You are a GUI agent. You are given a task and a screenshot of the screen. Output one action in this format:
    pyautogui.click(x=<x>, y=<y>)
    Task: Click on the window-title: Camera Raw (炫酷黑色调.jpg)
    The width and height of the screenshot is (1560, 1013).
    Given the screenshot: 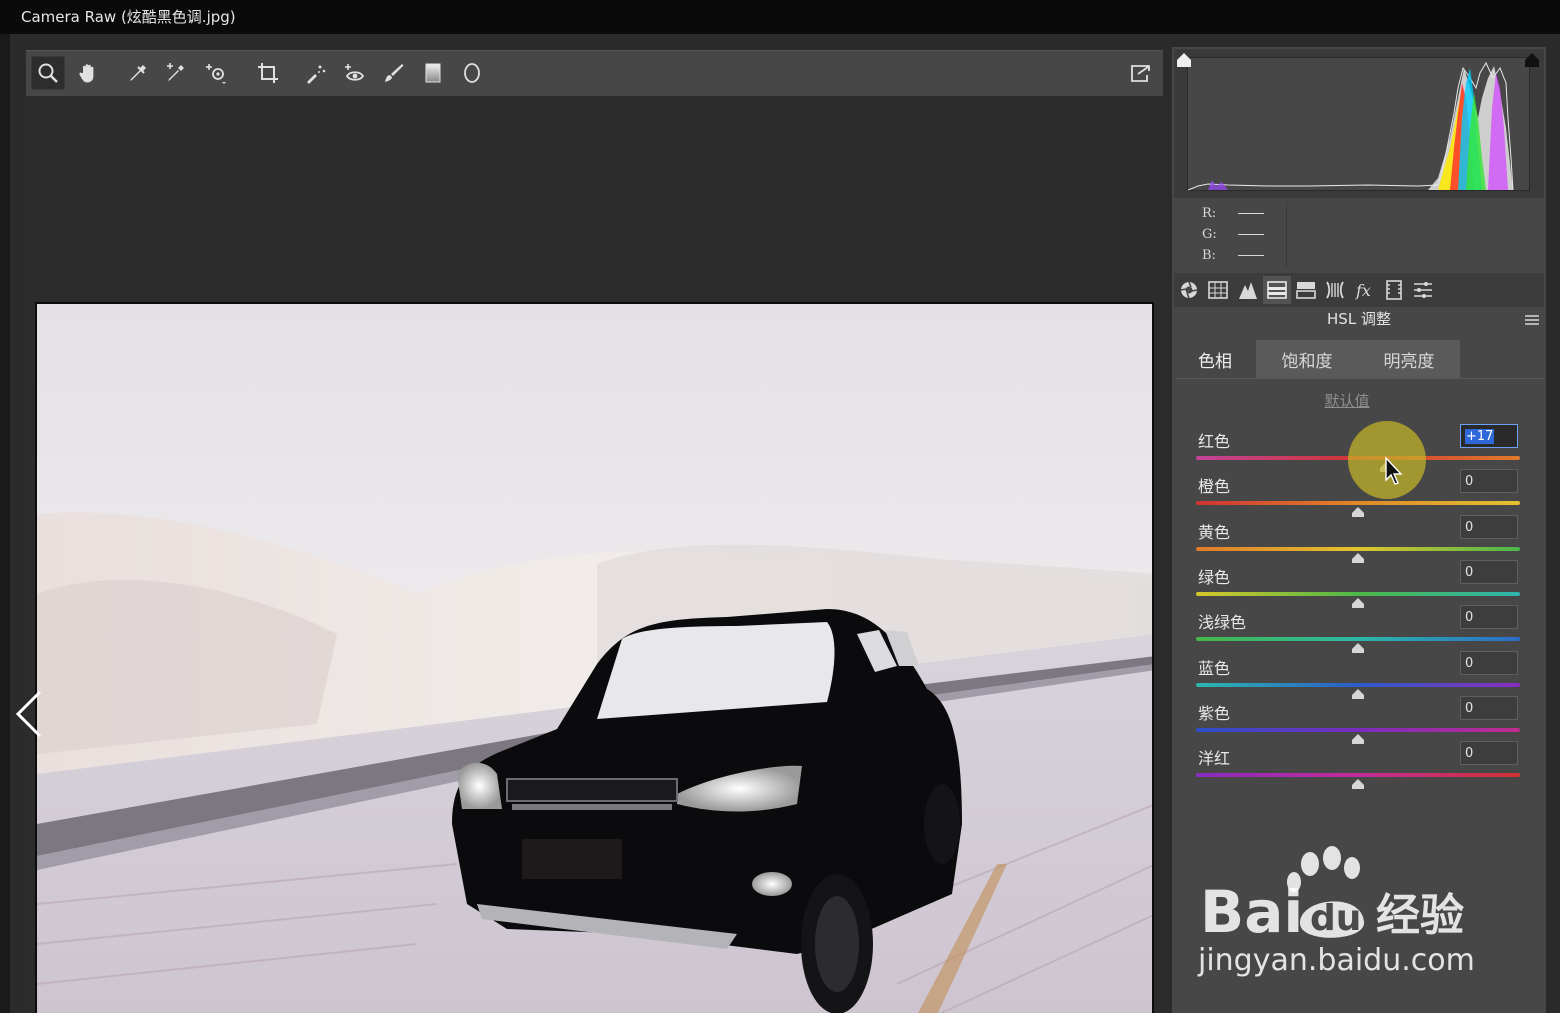 What is the action you would take?
    pyautogui.click(x=128, y=17)
    